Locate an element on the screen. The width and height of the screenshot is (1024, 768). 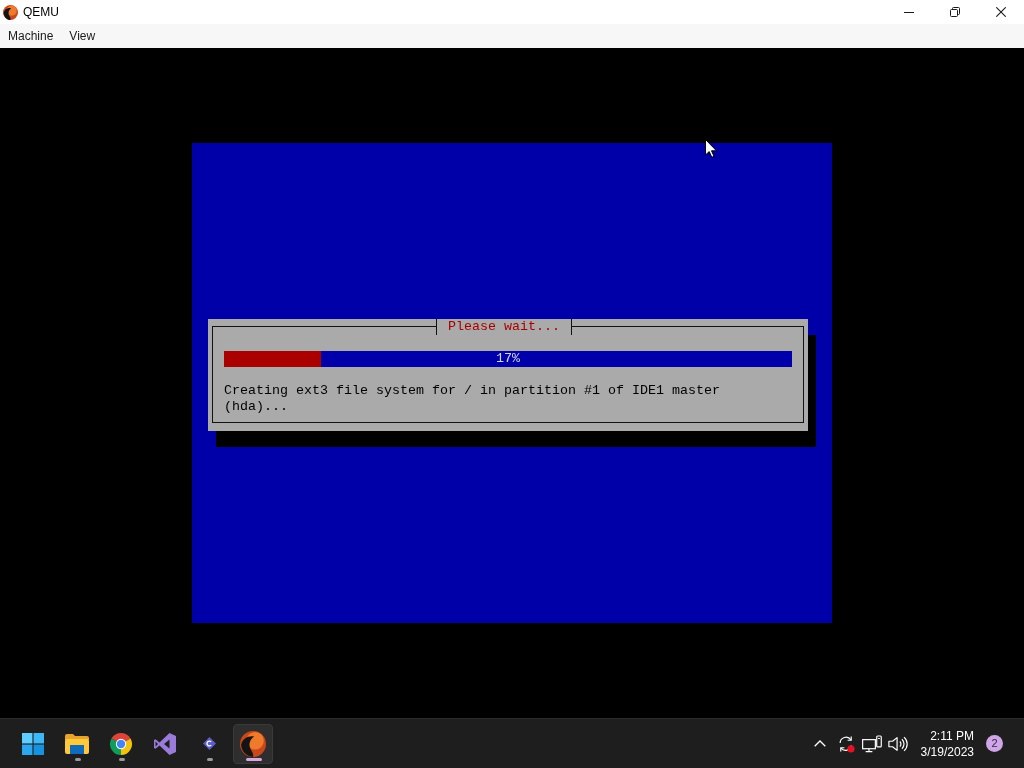
menu-item: View is located at coordinates (82, 36).